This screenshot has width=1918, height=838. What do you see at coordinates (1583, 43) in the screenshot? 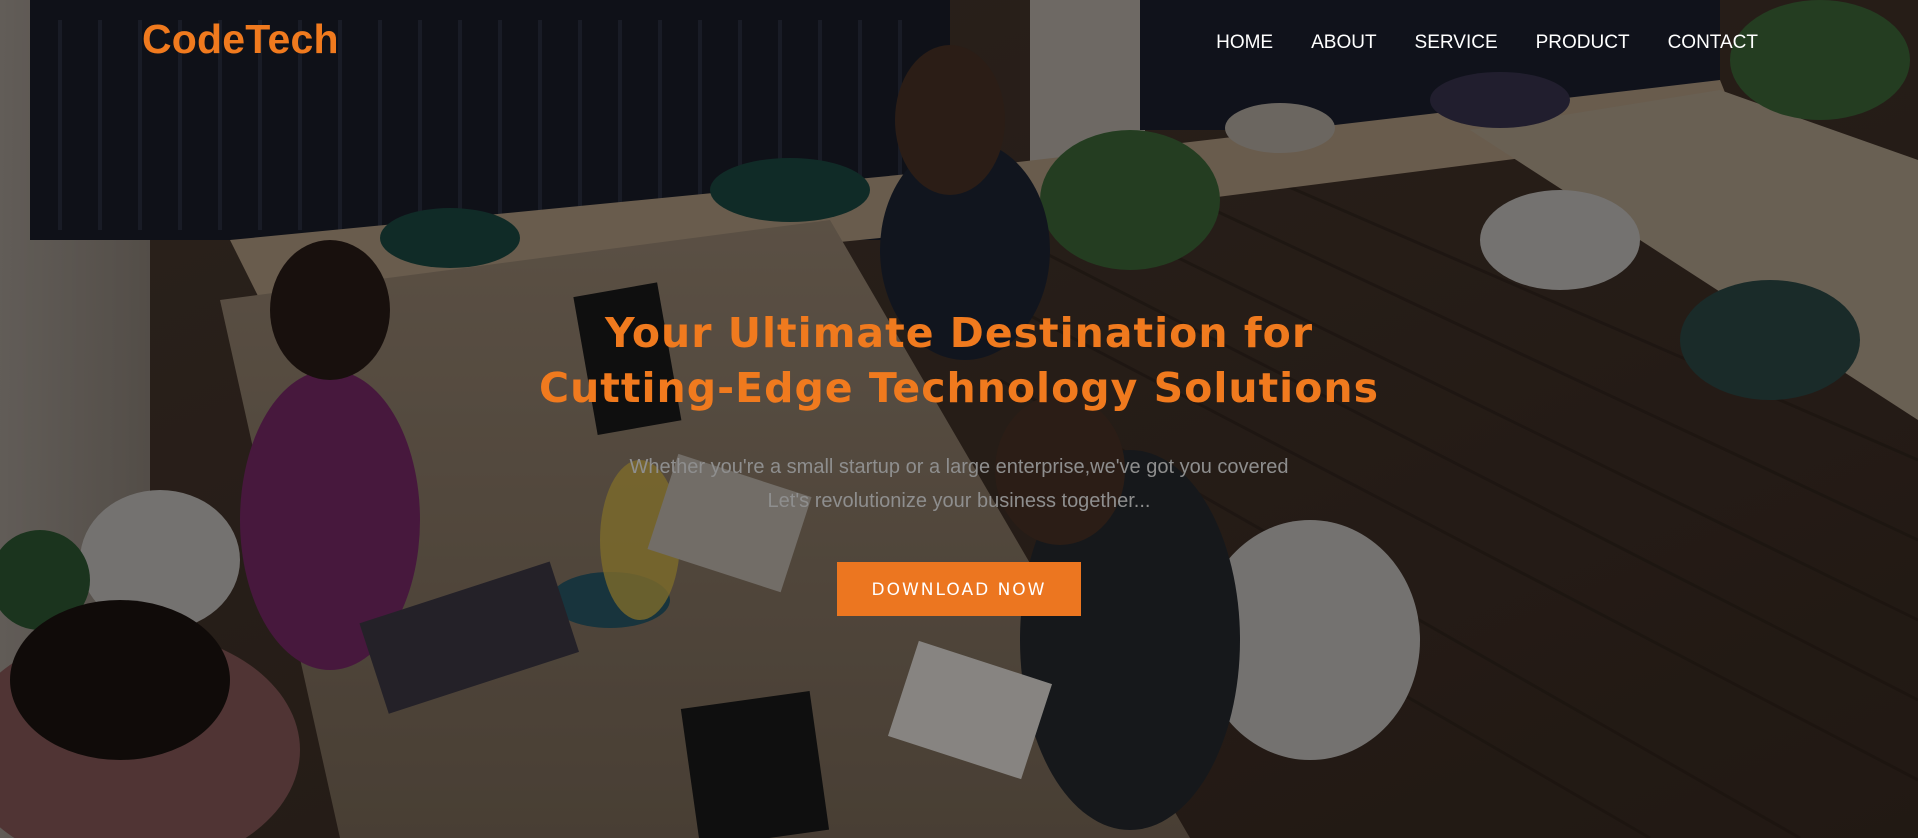
I see `nav-link-product: PRODUCT` at bounding box center [1583, 43].